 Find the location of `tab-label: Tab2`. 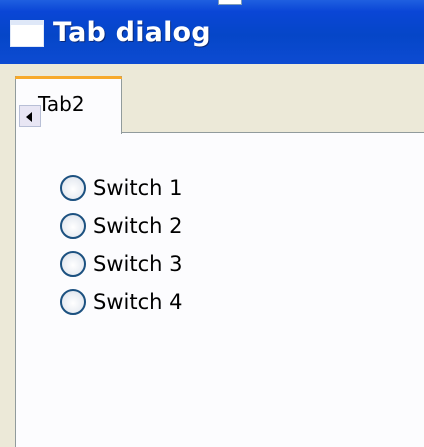

tab-label: Tab2 is located at coordinates (61, 104).